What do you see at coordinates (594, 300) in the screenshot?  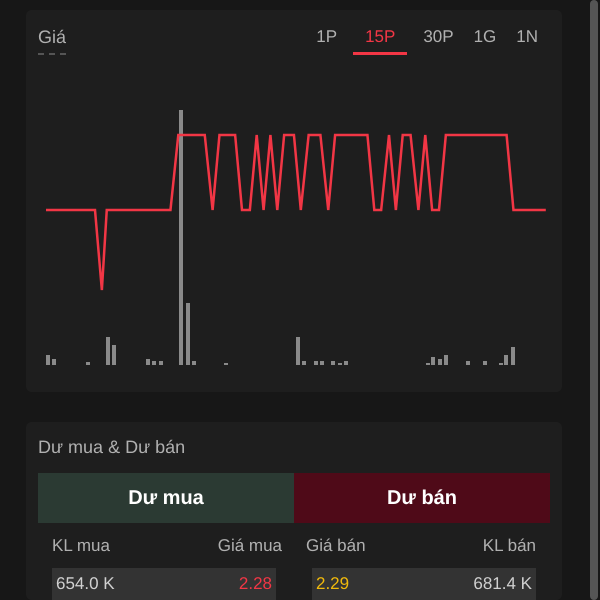 I see `scrollbar` at bounding box center [594, 300].